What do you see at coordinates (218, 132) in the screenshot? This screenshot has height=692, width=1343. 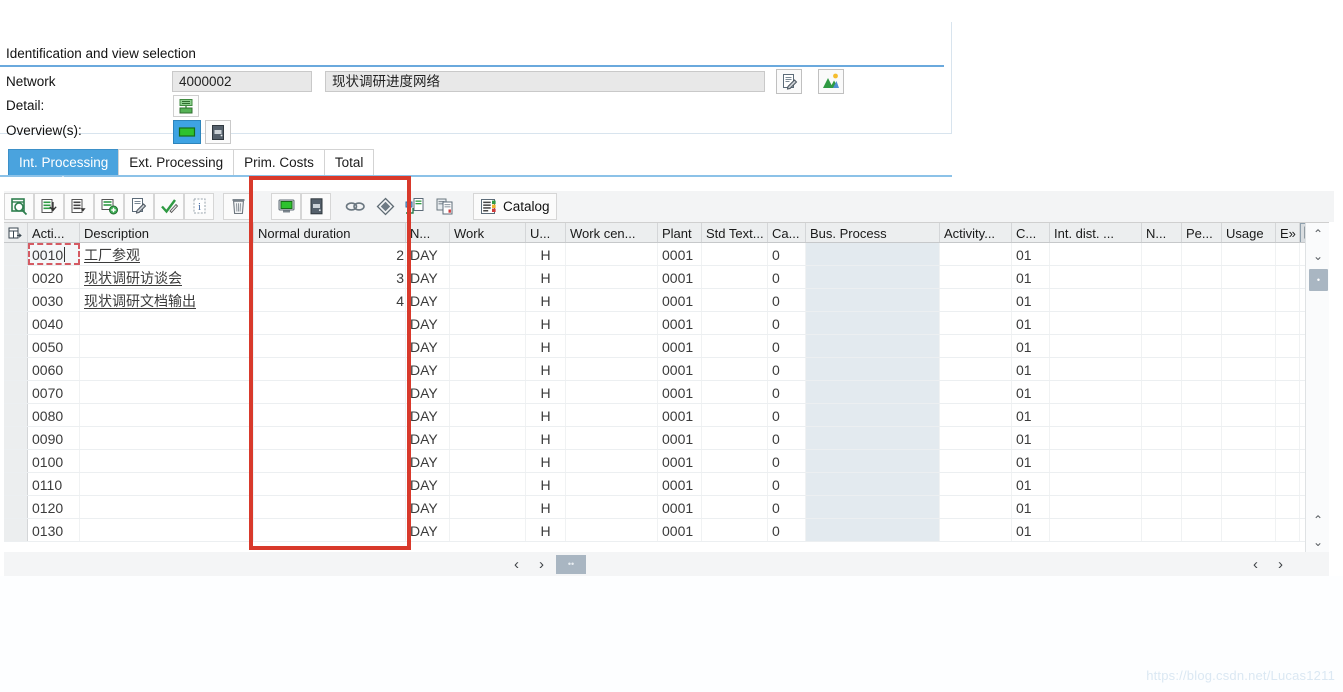 I see `overview-component-icon` at bounding box center [218, 132].